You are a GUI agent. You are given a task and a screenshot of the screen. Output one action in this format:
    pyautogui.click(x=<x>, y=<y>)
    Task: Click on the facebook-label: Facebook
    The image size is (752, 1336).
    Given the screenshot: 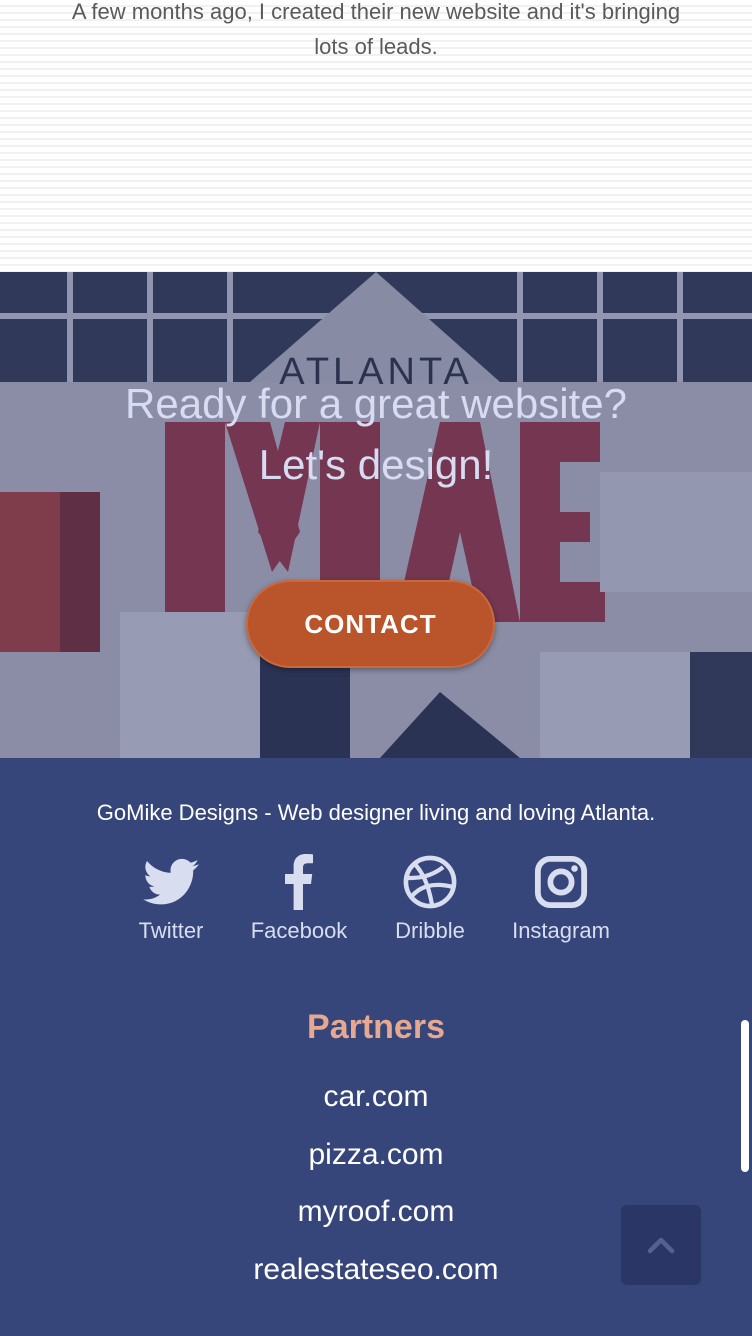 What is the action you would take?
    pyautogui.click(x=299, y=930)
    